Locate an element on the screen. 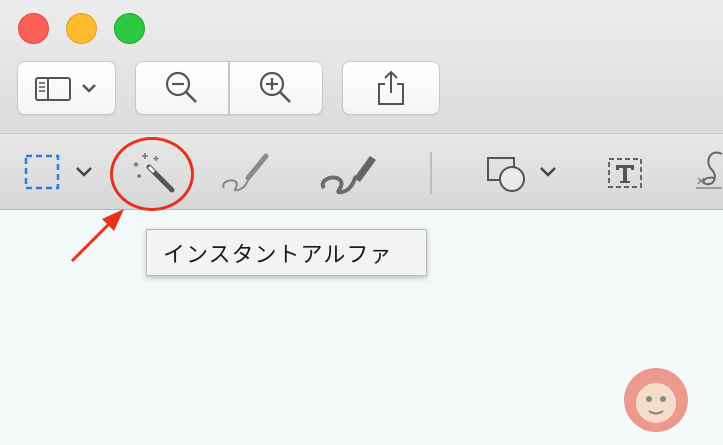 This screenshot has height=445, width=723. sidebar-icon is located at coordinates (65, 89).